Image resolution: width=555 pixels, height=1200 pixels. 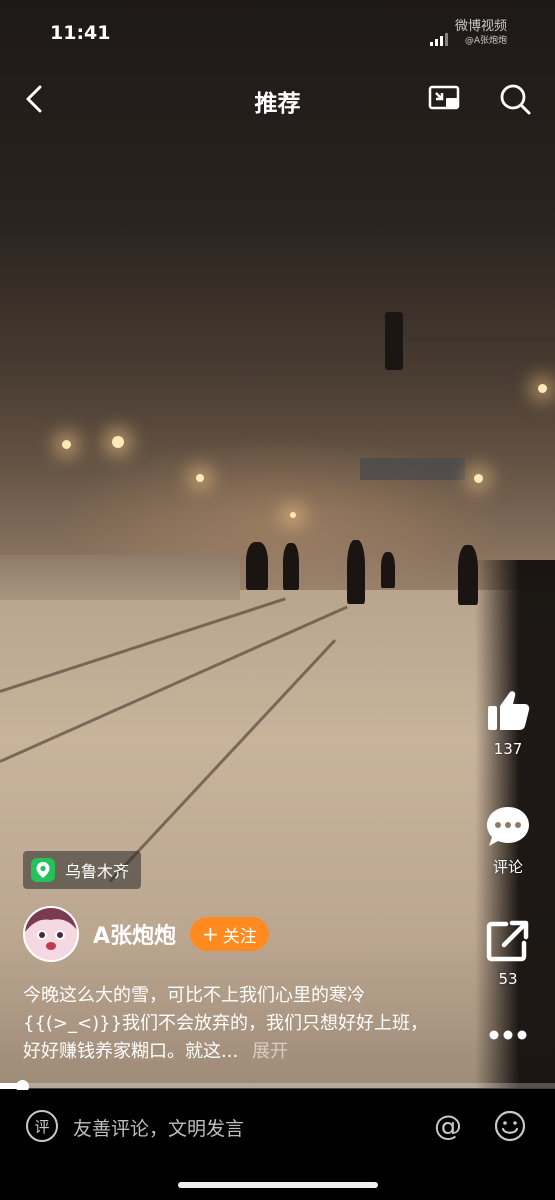 What do you see at coordinates (134, 934) in the screenshot?
I see `author-name: A张炮炮` at bounding box center [134, 934].